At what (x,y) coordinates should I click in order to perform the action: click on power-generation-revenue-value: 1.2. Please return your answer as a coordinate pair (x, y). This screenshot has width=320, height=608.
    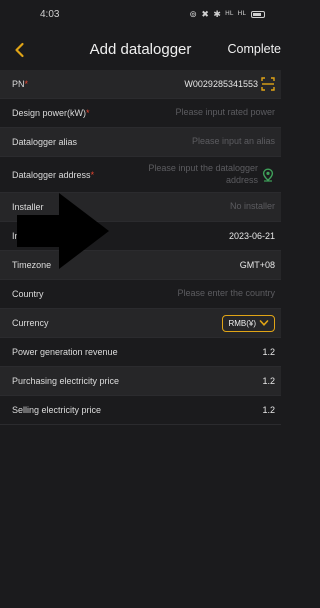
    Looking at the image, I should click on (268, 352).